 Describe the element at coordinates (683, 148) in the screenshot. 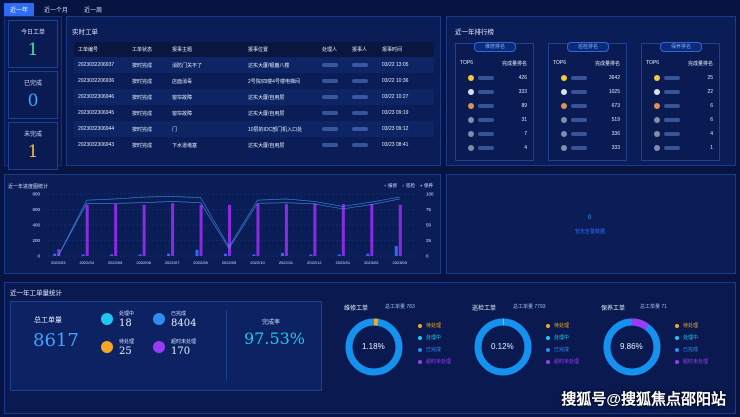

I see `rank-row: 1` at that location.